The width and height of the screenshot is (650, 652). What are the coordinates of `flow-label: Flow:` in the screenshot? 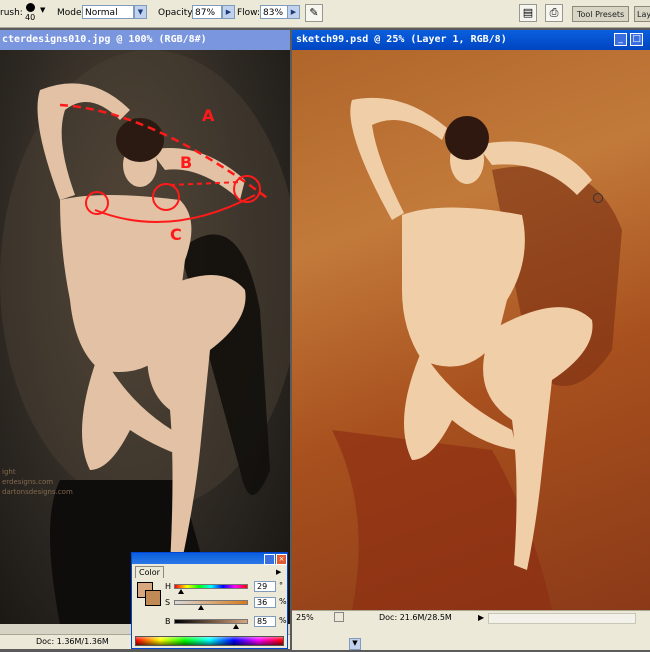 It's located at (249, 13).